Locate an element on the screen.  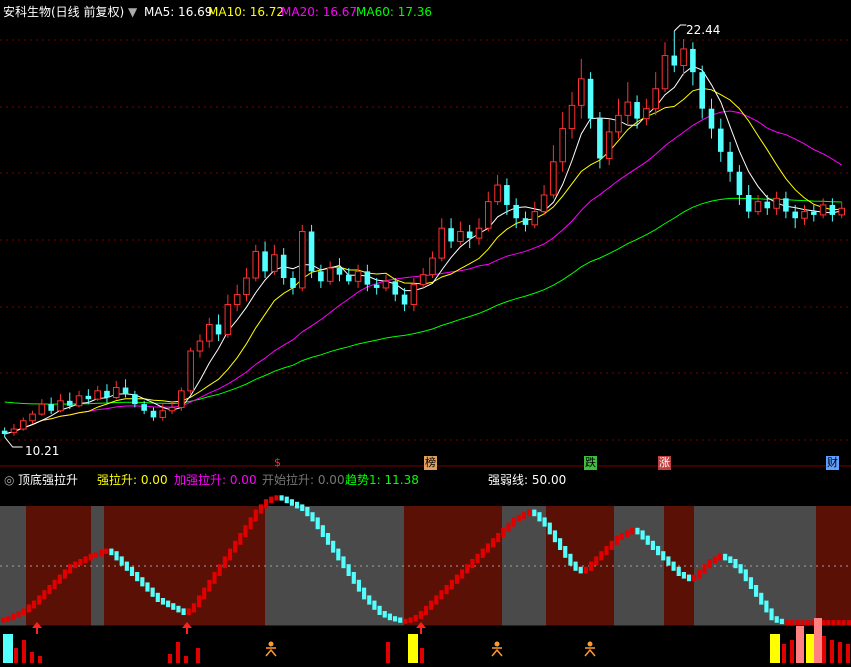
chevron-down-icon: ▼ is located at coordinates (132, 12).